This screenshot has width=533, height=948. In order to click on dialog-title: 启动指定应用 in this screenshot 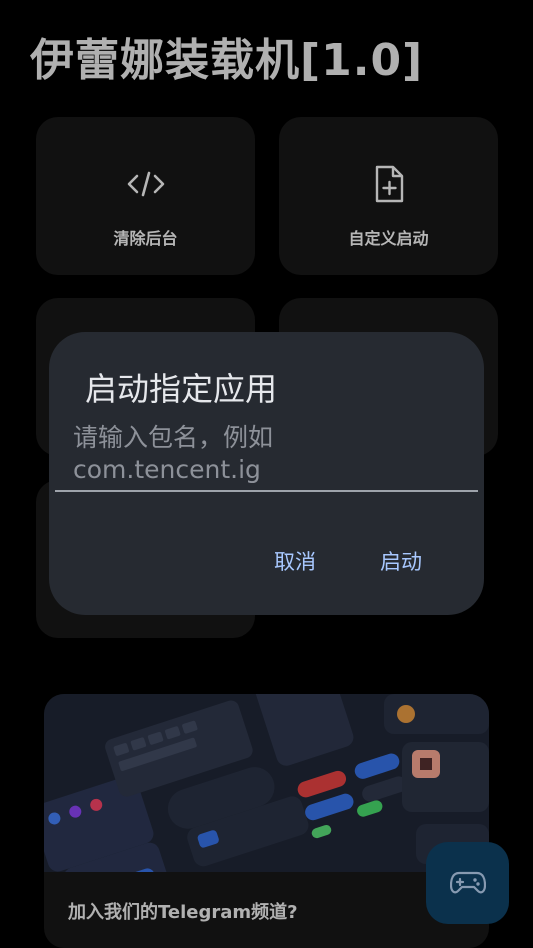, I will do `click(181, 389)`.